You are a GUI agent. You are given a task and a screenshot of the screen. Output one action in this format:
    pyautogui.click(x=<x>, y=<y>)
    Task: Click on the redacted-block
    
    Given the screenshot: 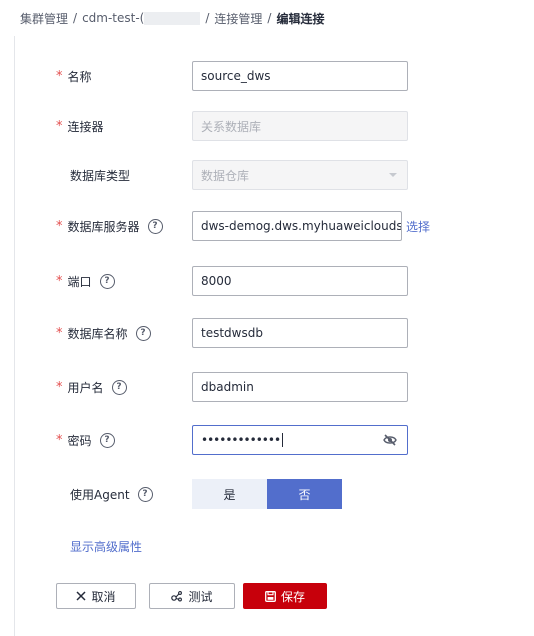 What is the action you would take?
    pyautogui.click(x=172, y=18)
    